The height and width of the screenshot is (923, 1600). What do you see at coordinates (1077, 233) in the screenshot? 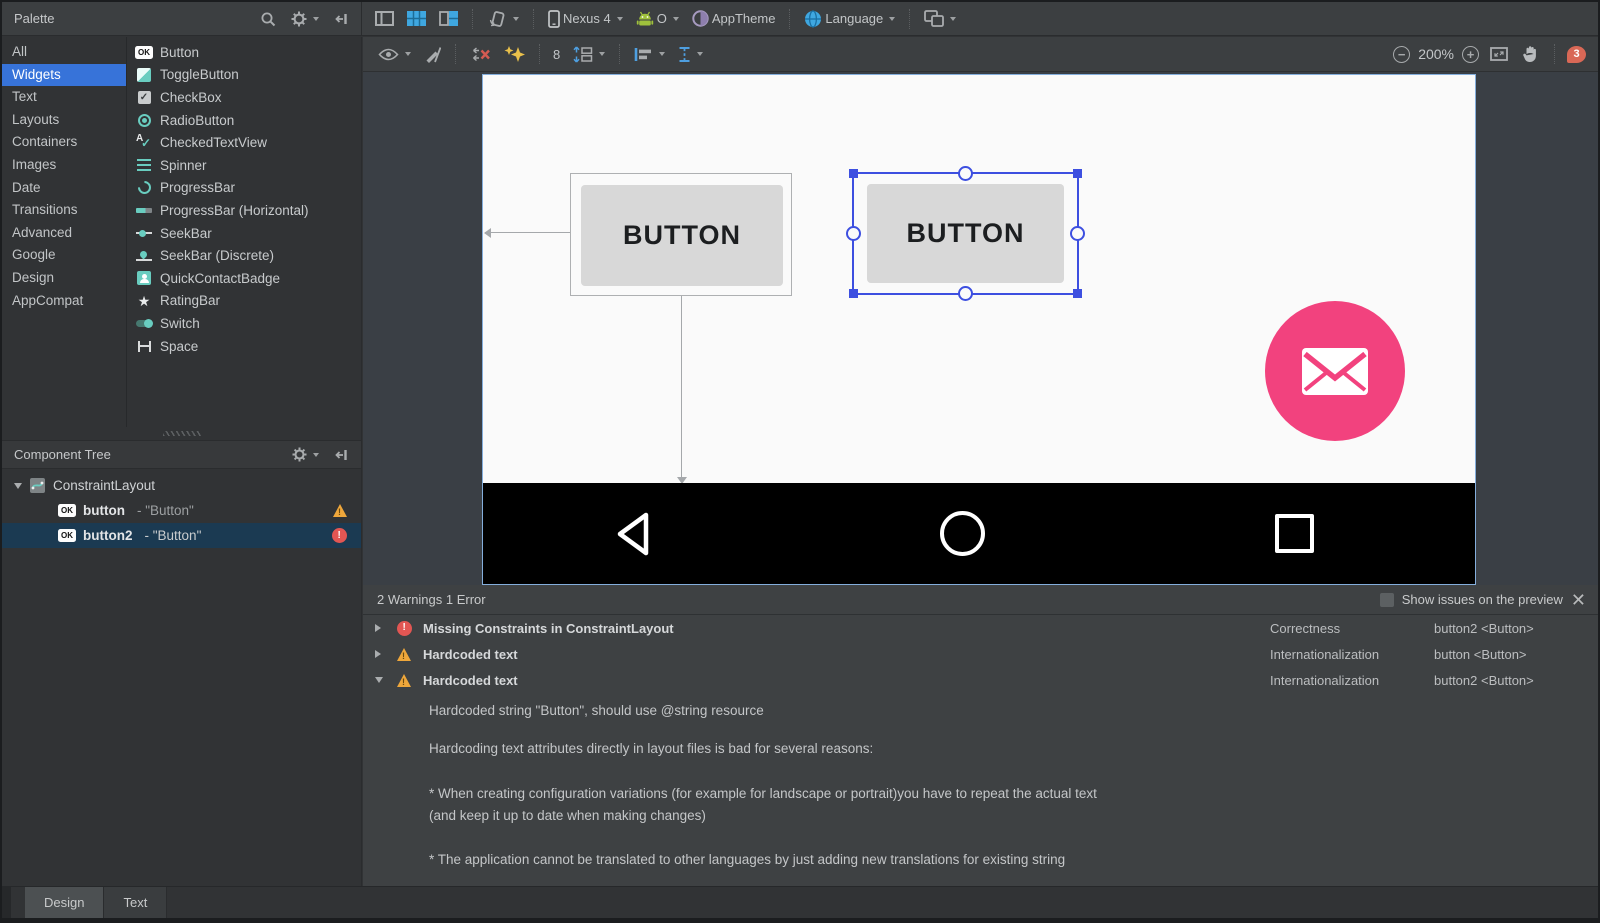
I see `constraint-anchor-right` at bounding box center [1077, 233].